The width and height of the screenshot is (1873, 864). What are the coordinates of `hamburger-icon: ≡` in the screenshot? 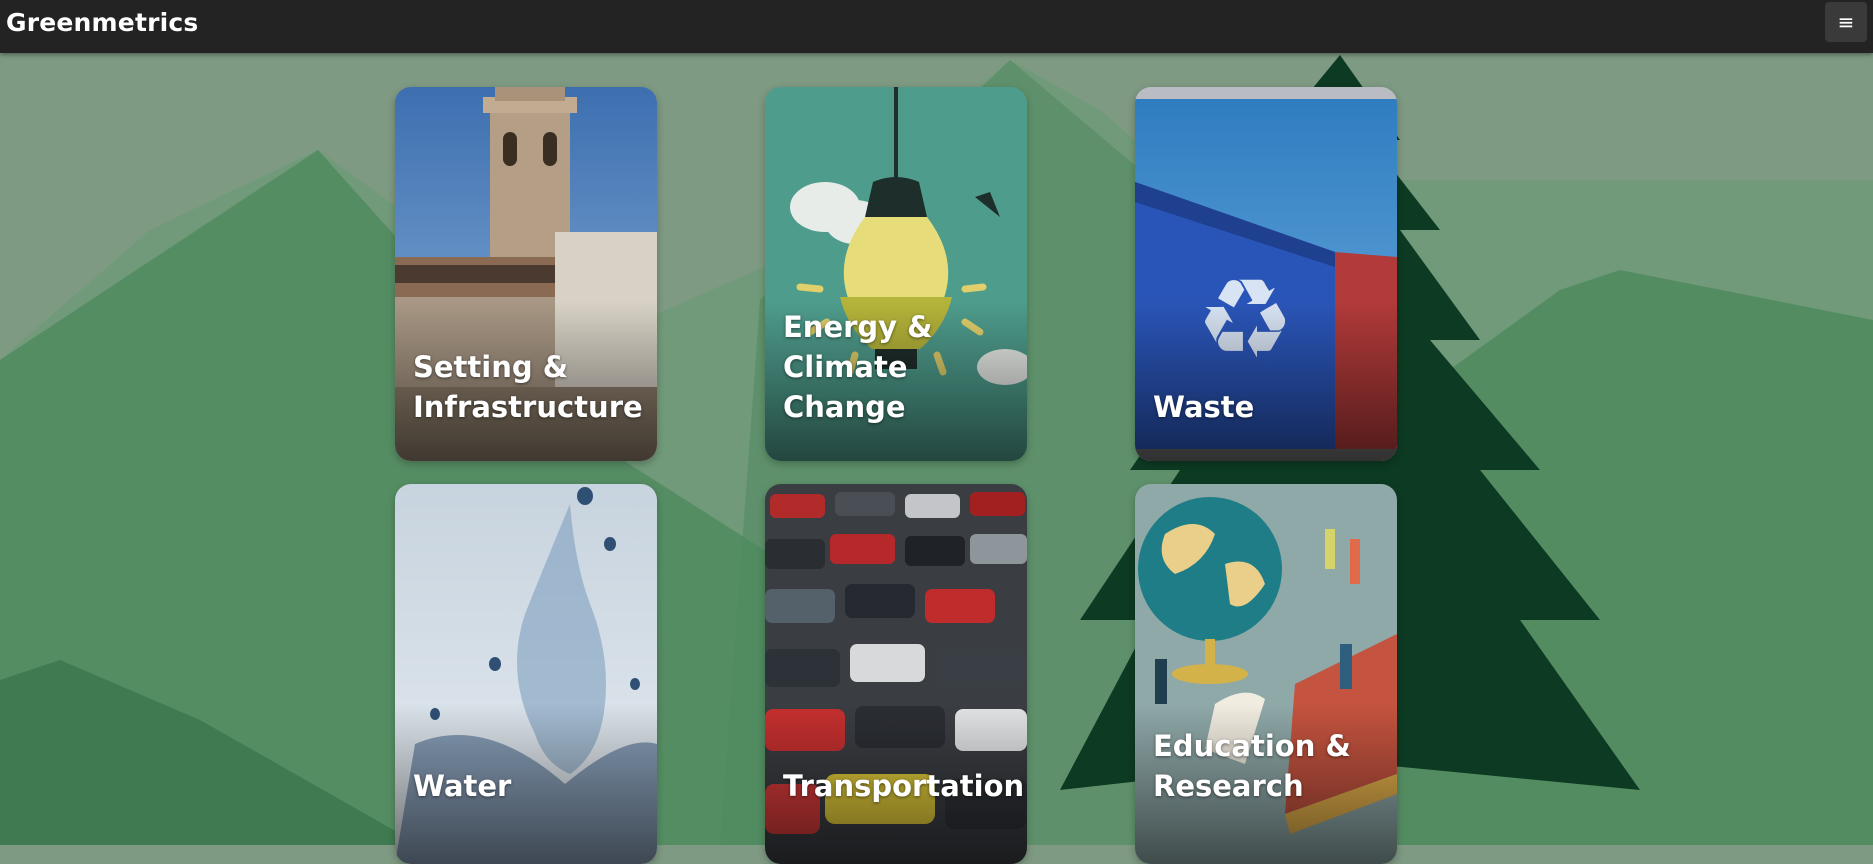 It's located at (1846, 22).